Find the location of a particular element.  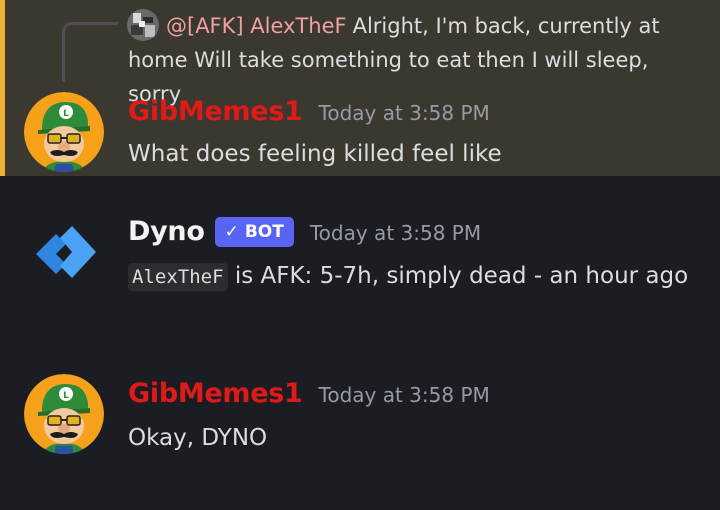

message-text: is AFK: 5-7h, simply dead - an hour ago is located at coordinates (458, 276).